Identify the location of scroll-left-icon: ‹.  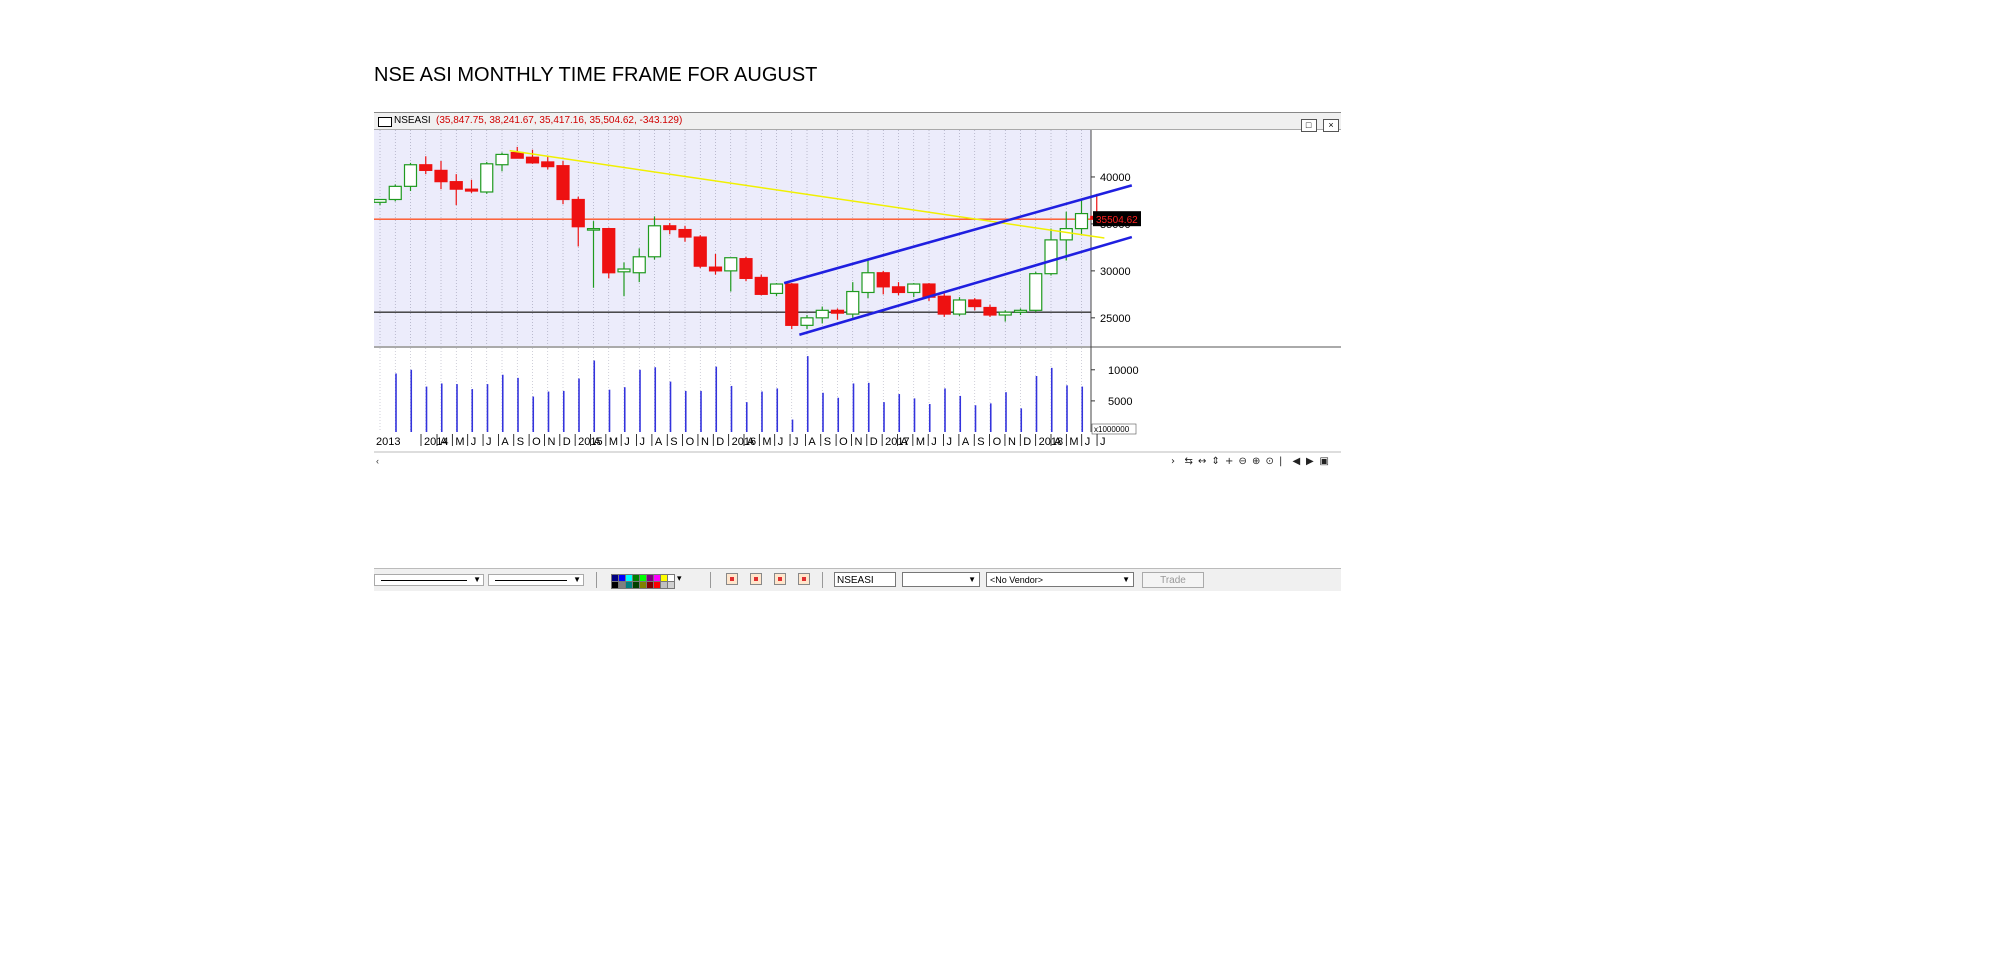
(377, 461).